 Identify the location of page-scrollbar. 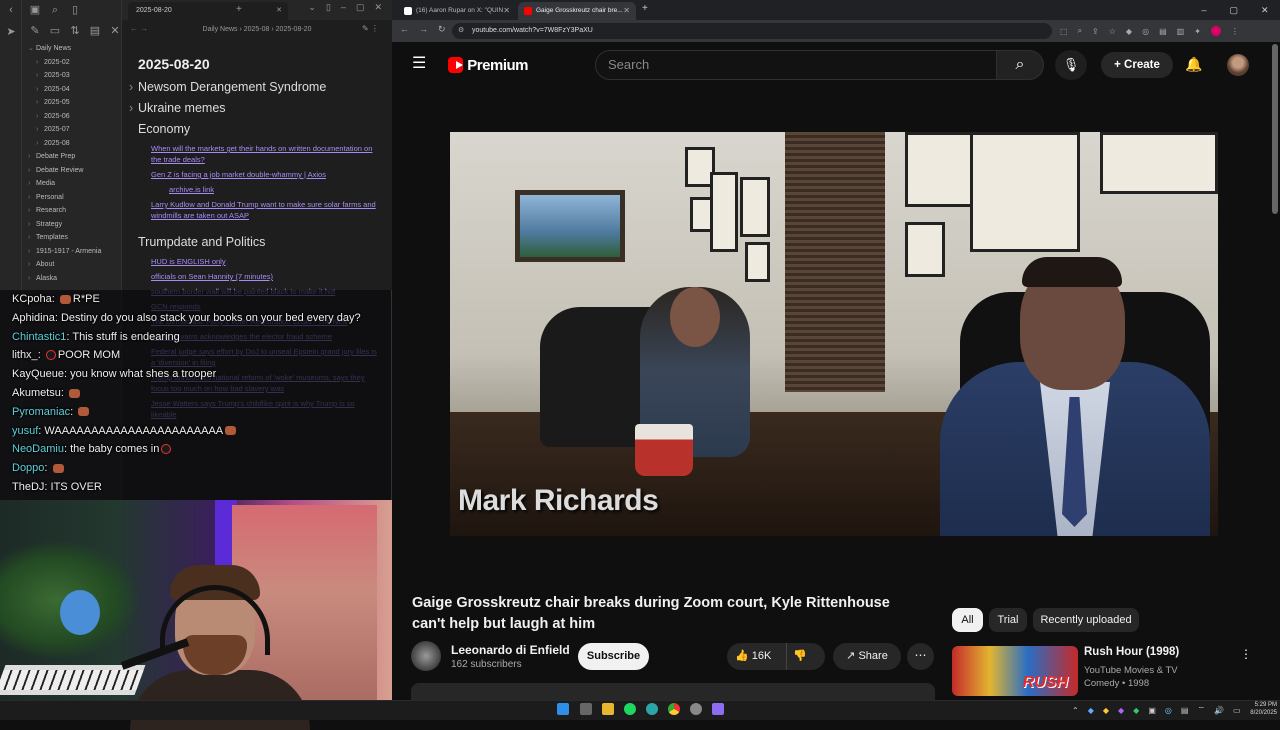
(1275, 129).